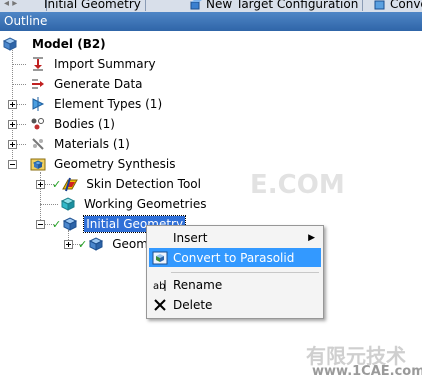  I want to click on tree-node-label: Geometry Synthesis, so click(115, 164).